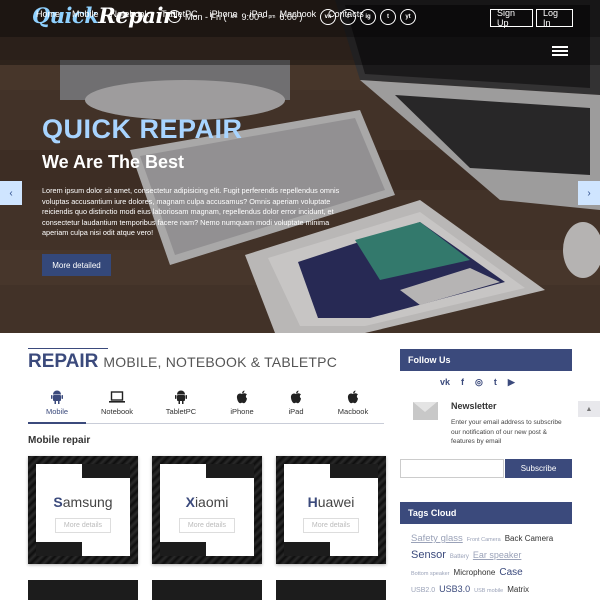 The image size is (600, 600). I want to click on tag-link: USB mobile, so click(488, 591).